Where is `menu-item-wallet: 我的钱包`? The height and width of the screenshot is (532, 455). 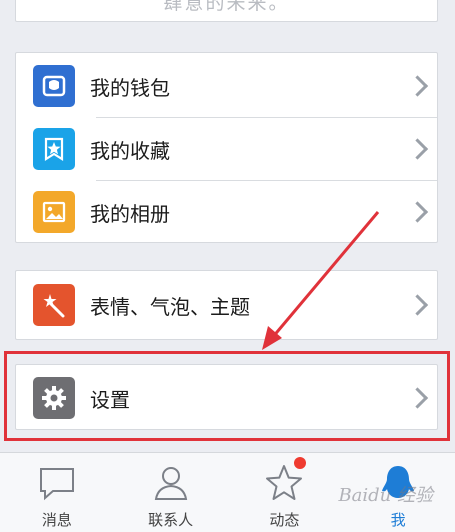 menu-item-wallet: 我的钱包 is located at coordinates (226, 86).